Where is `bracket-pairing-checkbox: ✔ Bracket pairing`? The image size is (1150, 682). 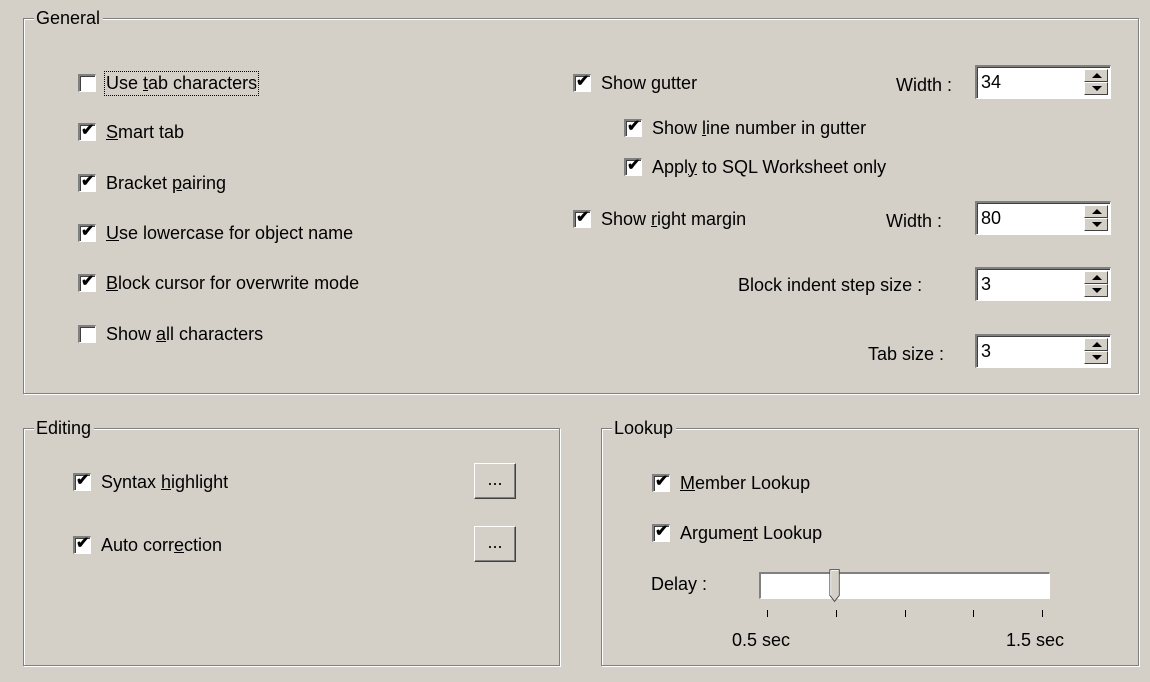 bracket-pairing-checkbox: ✔ Bracket pairing is located at coordinates (152, 183).